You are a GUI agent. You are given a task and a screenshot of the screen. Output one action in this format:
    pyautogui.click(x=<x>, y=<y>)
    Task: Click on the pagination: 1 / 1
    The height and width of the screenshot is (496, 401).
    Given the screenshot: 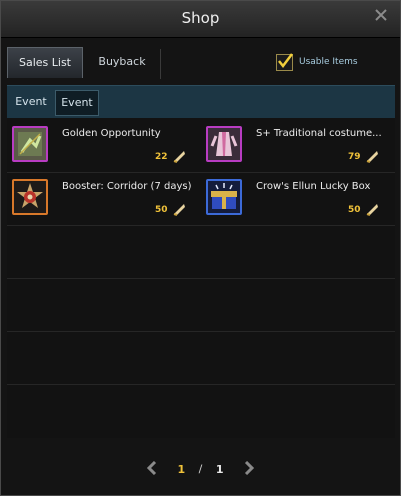 What is the action you would take?
    pyautogui.click(x=200, y=469)
    